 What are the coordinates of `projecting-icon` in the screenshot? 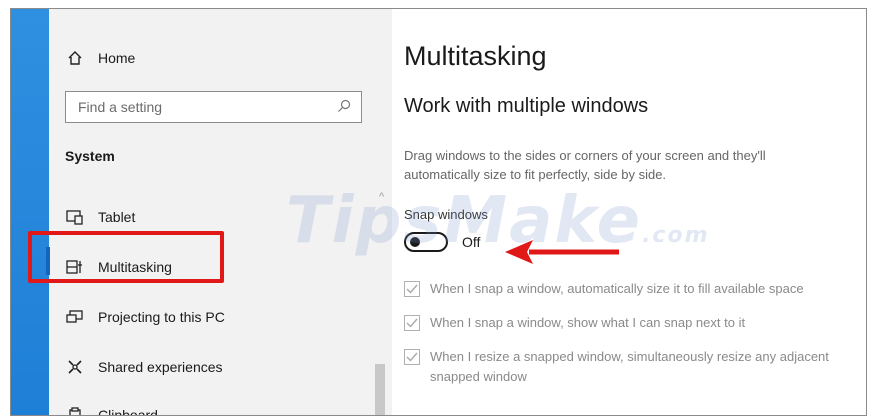 It's located at (75, 317).